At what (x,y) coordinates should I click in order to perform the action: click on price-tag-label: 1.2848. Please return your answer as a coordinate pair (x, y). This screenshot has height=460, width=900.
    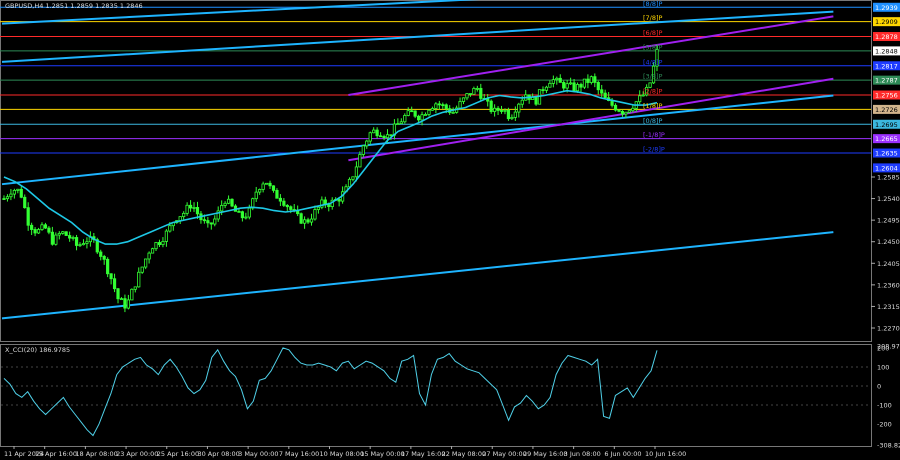
    Looking at the image, I should click on (886, 51).